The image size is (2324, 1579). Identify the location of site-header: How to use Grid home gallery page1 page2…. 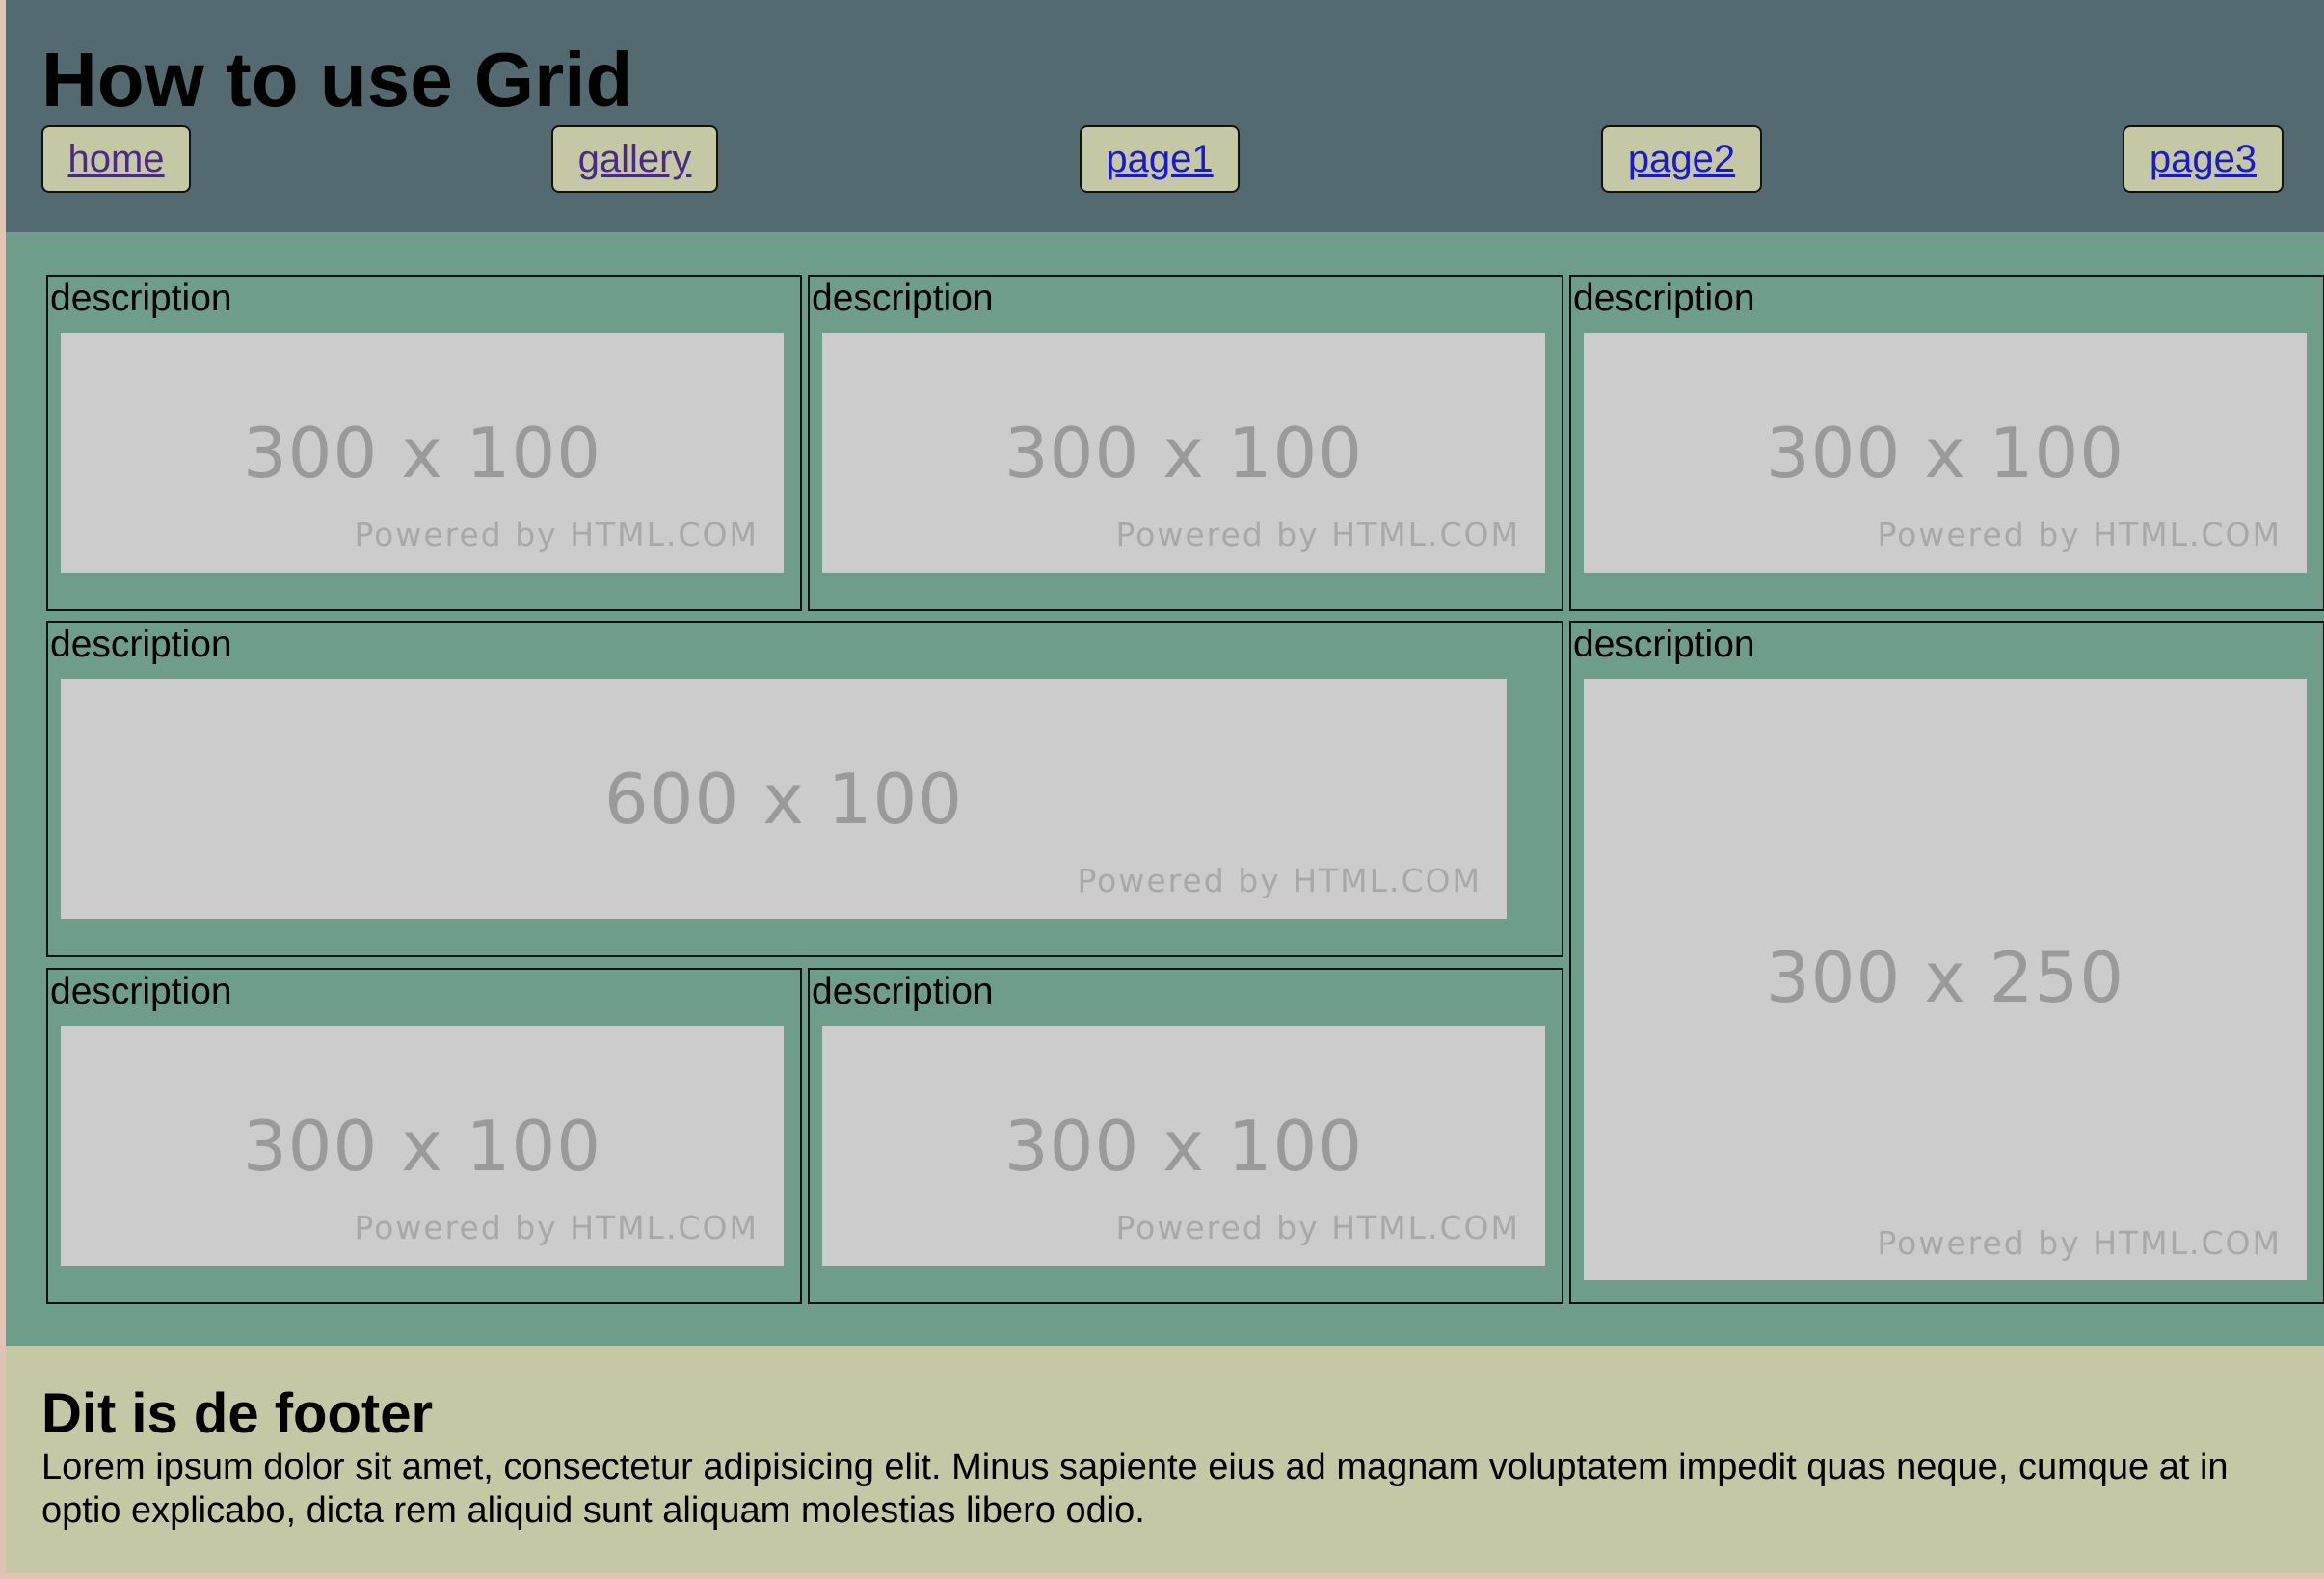
(1165, 116).